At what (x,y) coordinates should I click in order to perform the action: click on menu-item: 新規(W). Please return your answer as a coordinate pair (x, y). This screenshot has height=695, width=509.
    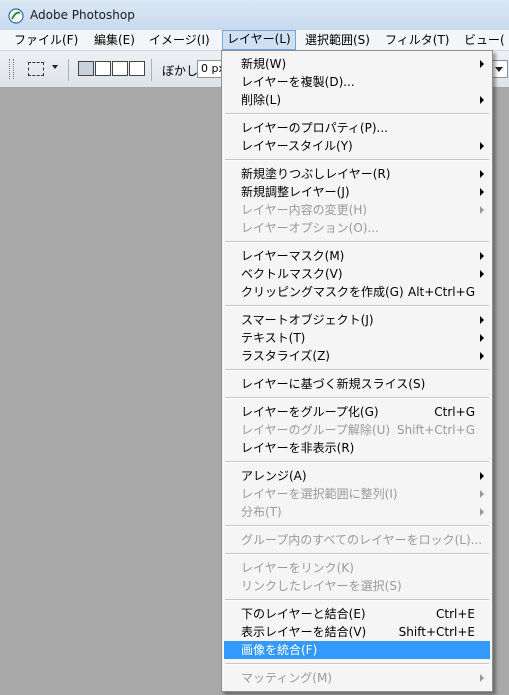
    Looking at the image, I should click on (357, 64).